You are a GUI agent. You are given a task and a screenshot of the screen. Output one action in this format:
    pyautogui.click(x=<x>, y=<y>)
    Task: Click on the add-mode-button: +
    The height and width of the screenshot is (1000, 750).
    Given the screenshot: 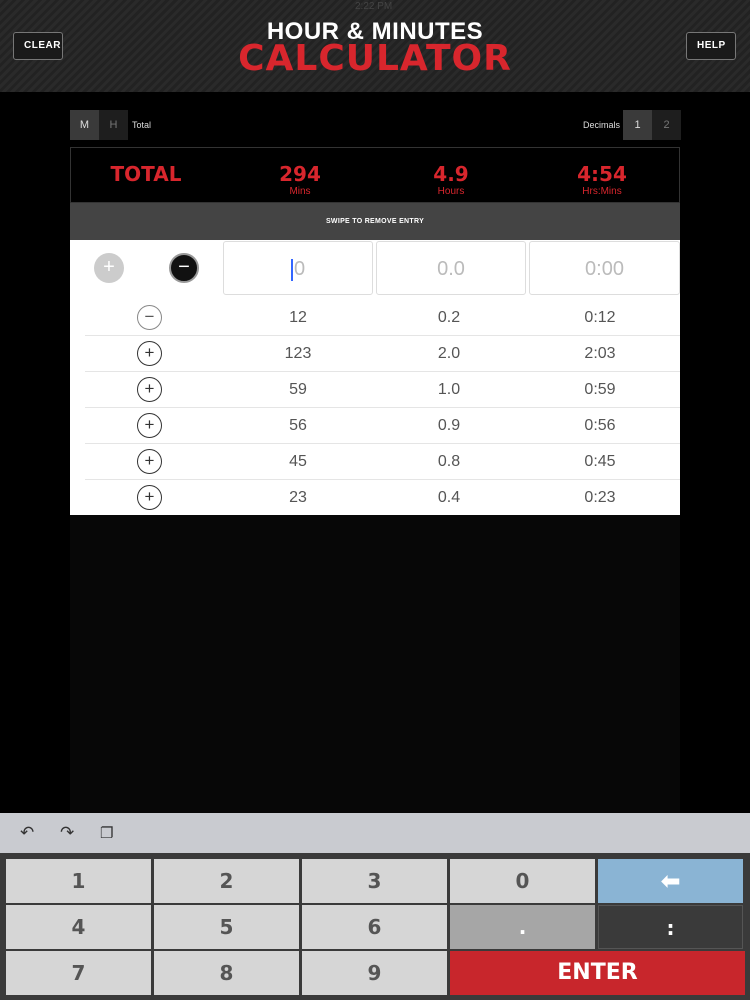 What is the action you would take?
    pyautogui.click(x=109, y=268)
    